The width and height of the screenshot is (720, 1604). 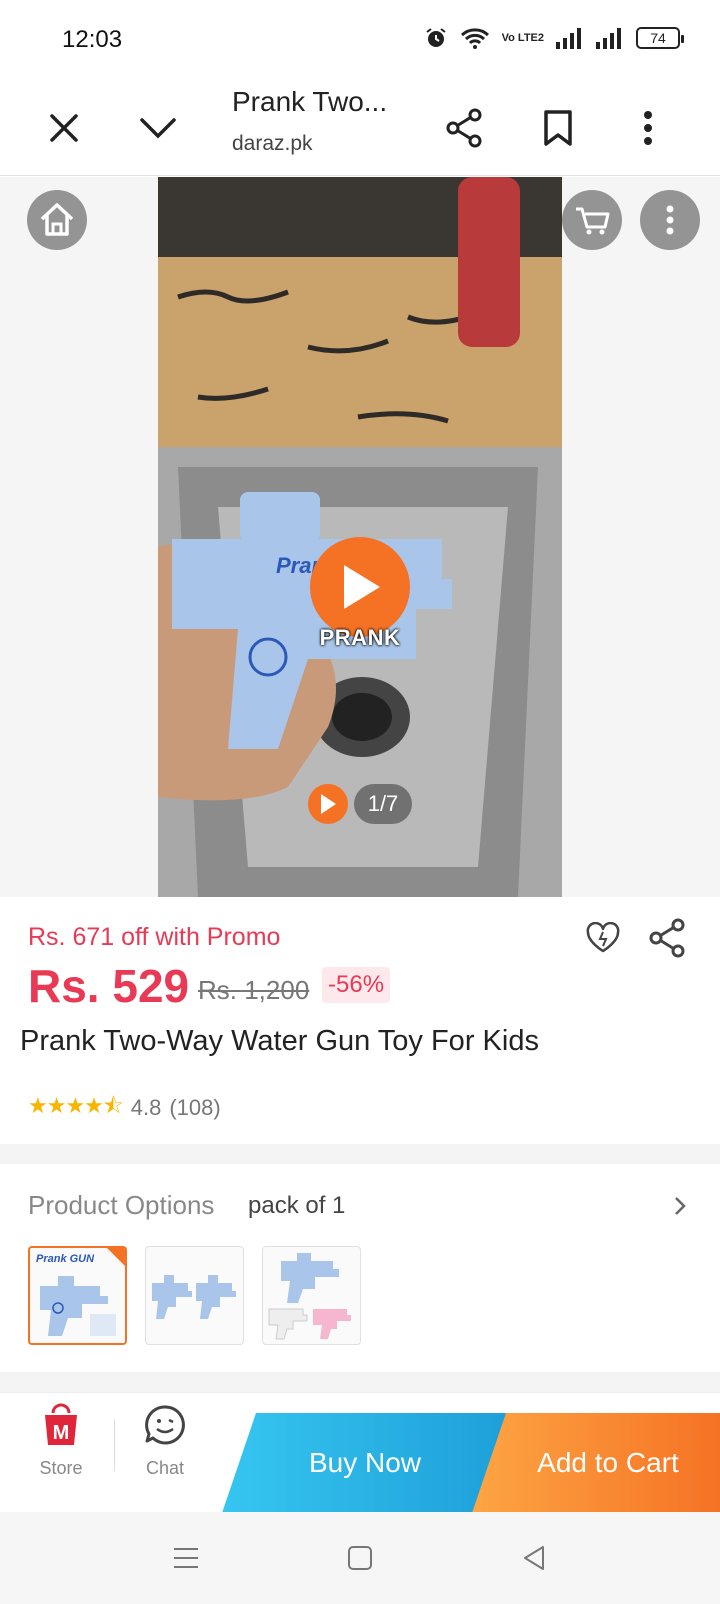 What do you see at coordinates (114, 1445) in the screenshot?
I see `action-separator` at bounding box center [114, 1445].